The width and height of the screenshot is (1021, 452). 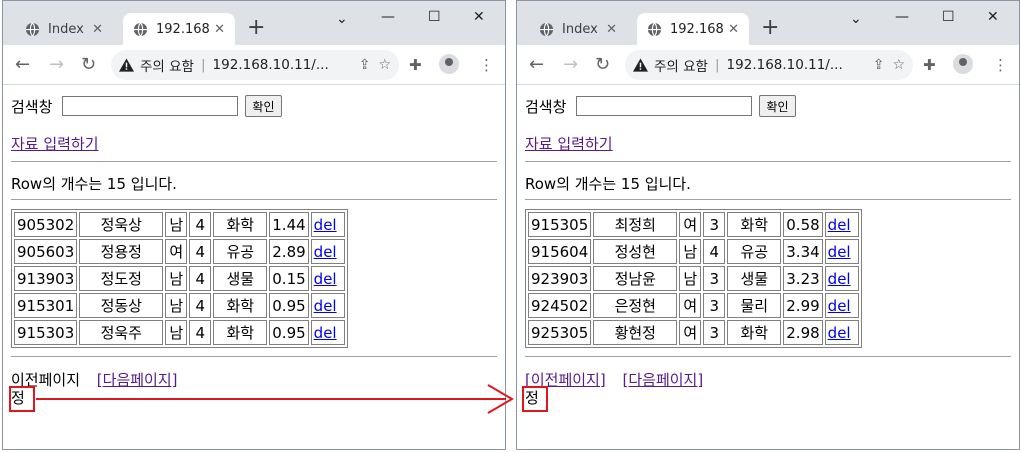 What do you see at coordinates (46, 251) in the screenshot?
I see `student-id-cell: 905603` at bounding box center [46, 251].